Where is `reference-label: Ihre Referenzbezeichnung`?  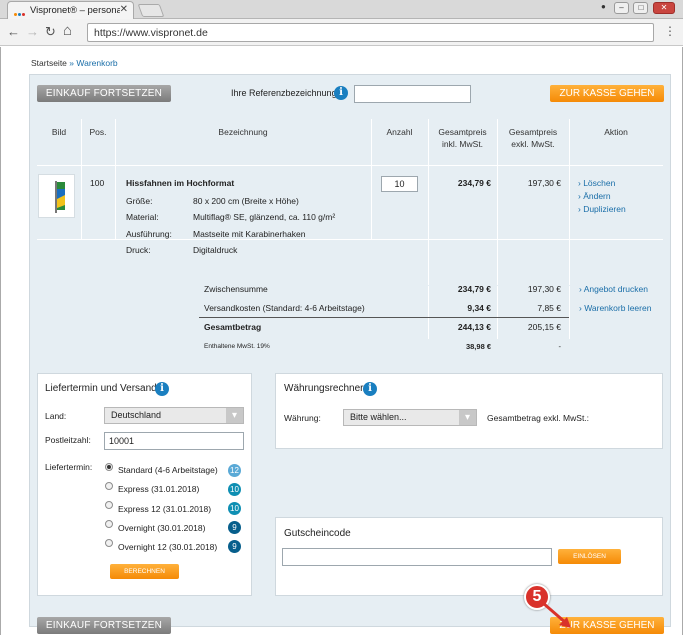
reference-label: Ihre Referenzbezeichnung is located at coordinates (284, 93).